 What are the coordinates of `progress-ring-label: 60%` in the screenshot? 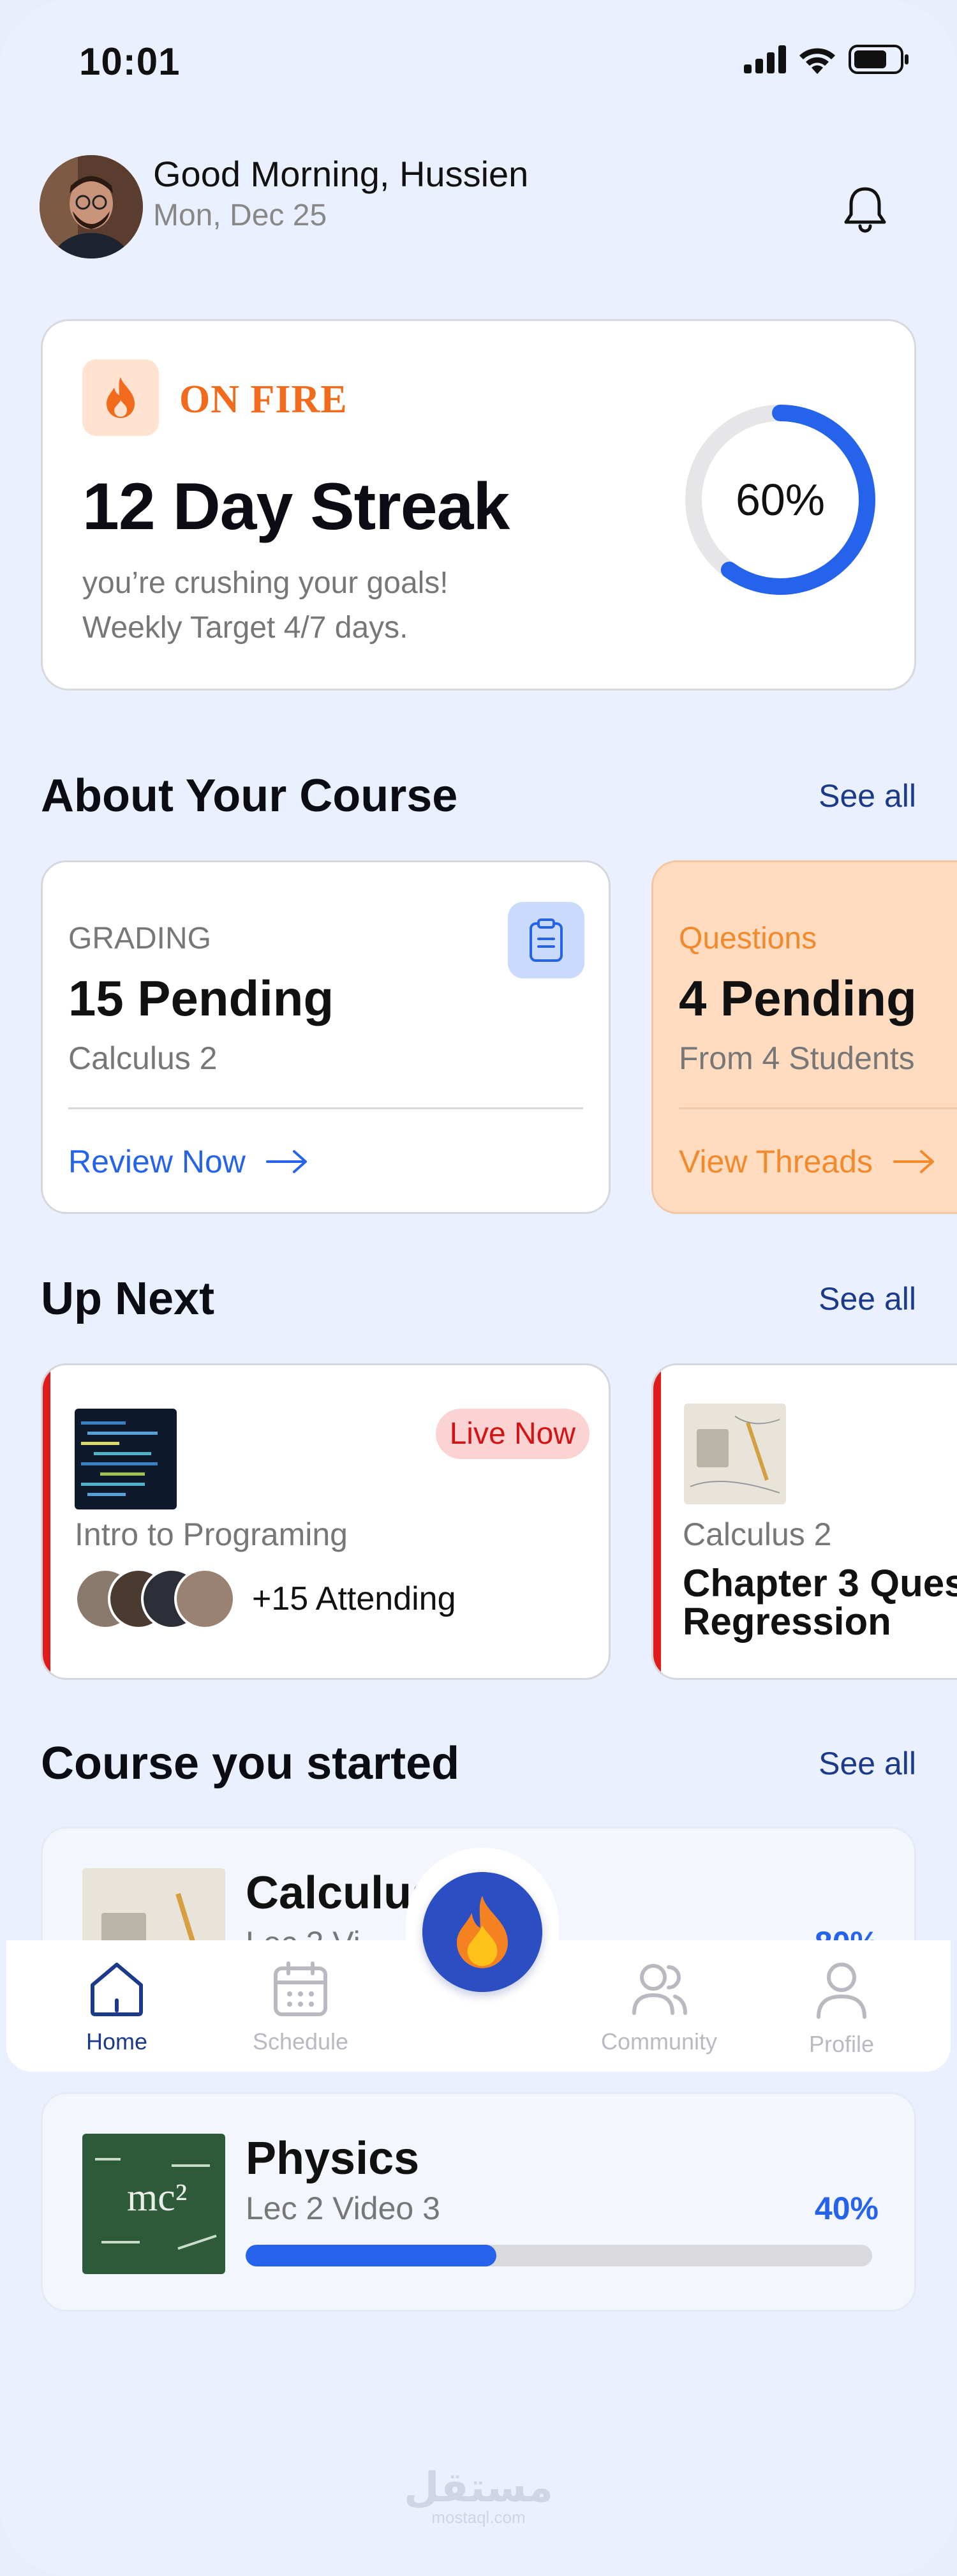 It's located at (780, 500).